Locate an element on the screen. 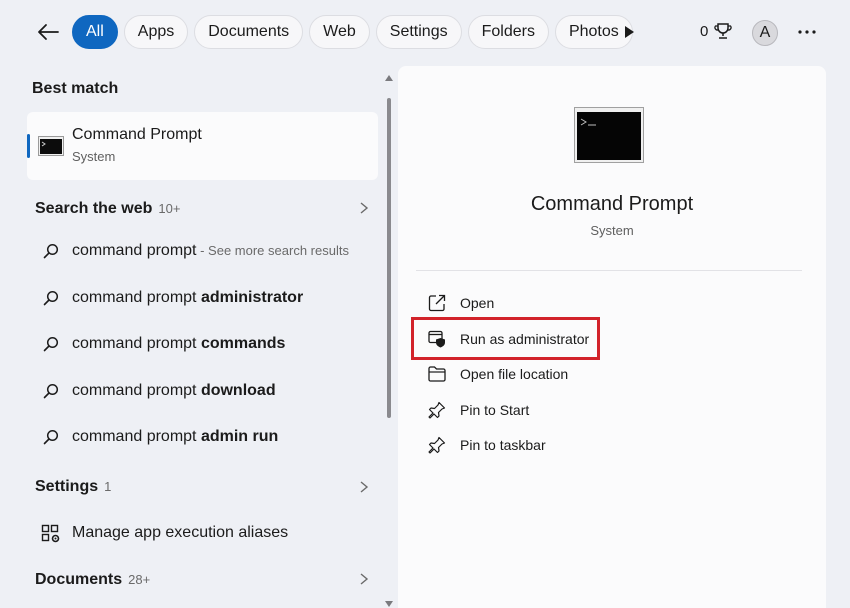 The width and height of the screenshot is (850, 608). detail-title: Command Prompt is located at coordinates (612, 204).